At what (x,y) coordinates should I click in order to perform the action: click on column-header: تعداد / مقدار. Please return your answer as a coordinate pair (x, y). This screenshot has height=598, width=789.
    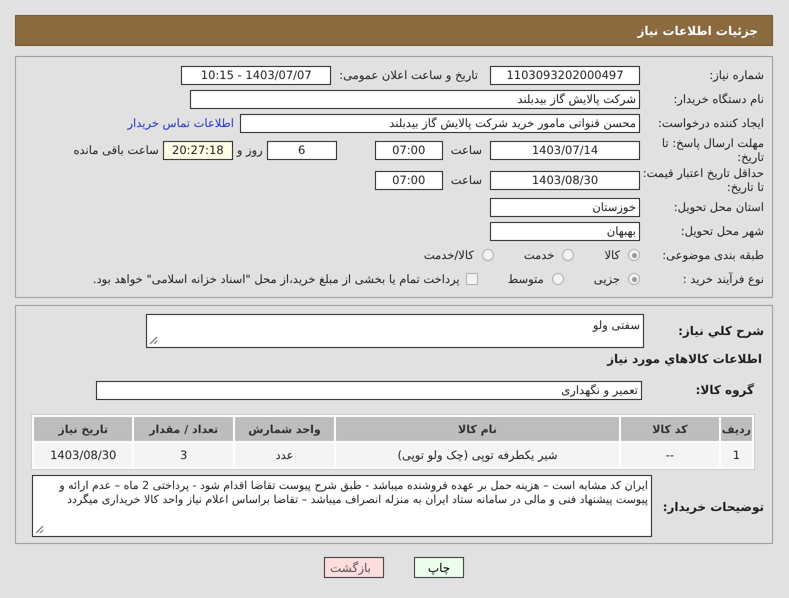
    Looking at the image, I should click on (183, 429).